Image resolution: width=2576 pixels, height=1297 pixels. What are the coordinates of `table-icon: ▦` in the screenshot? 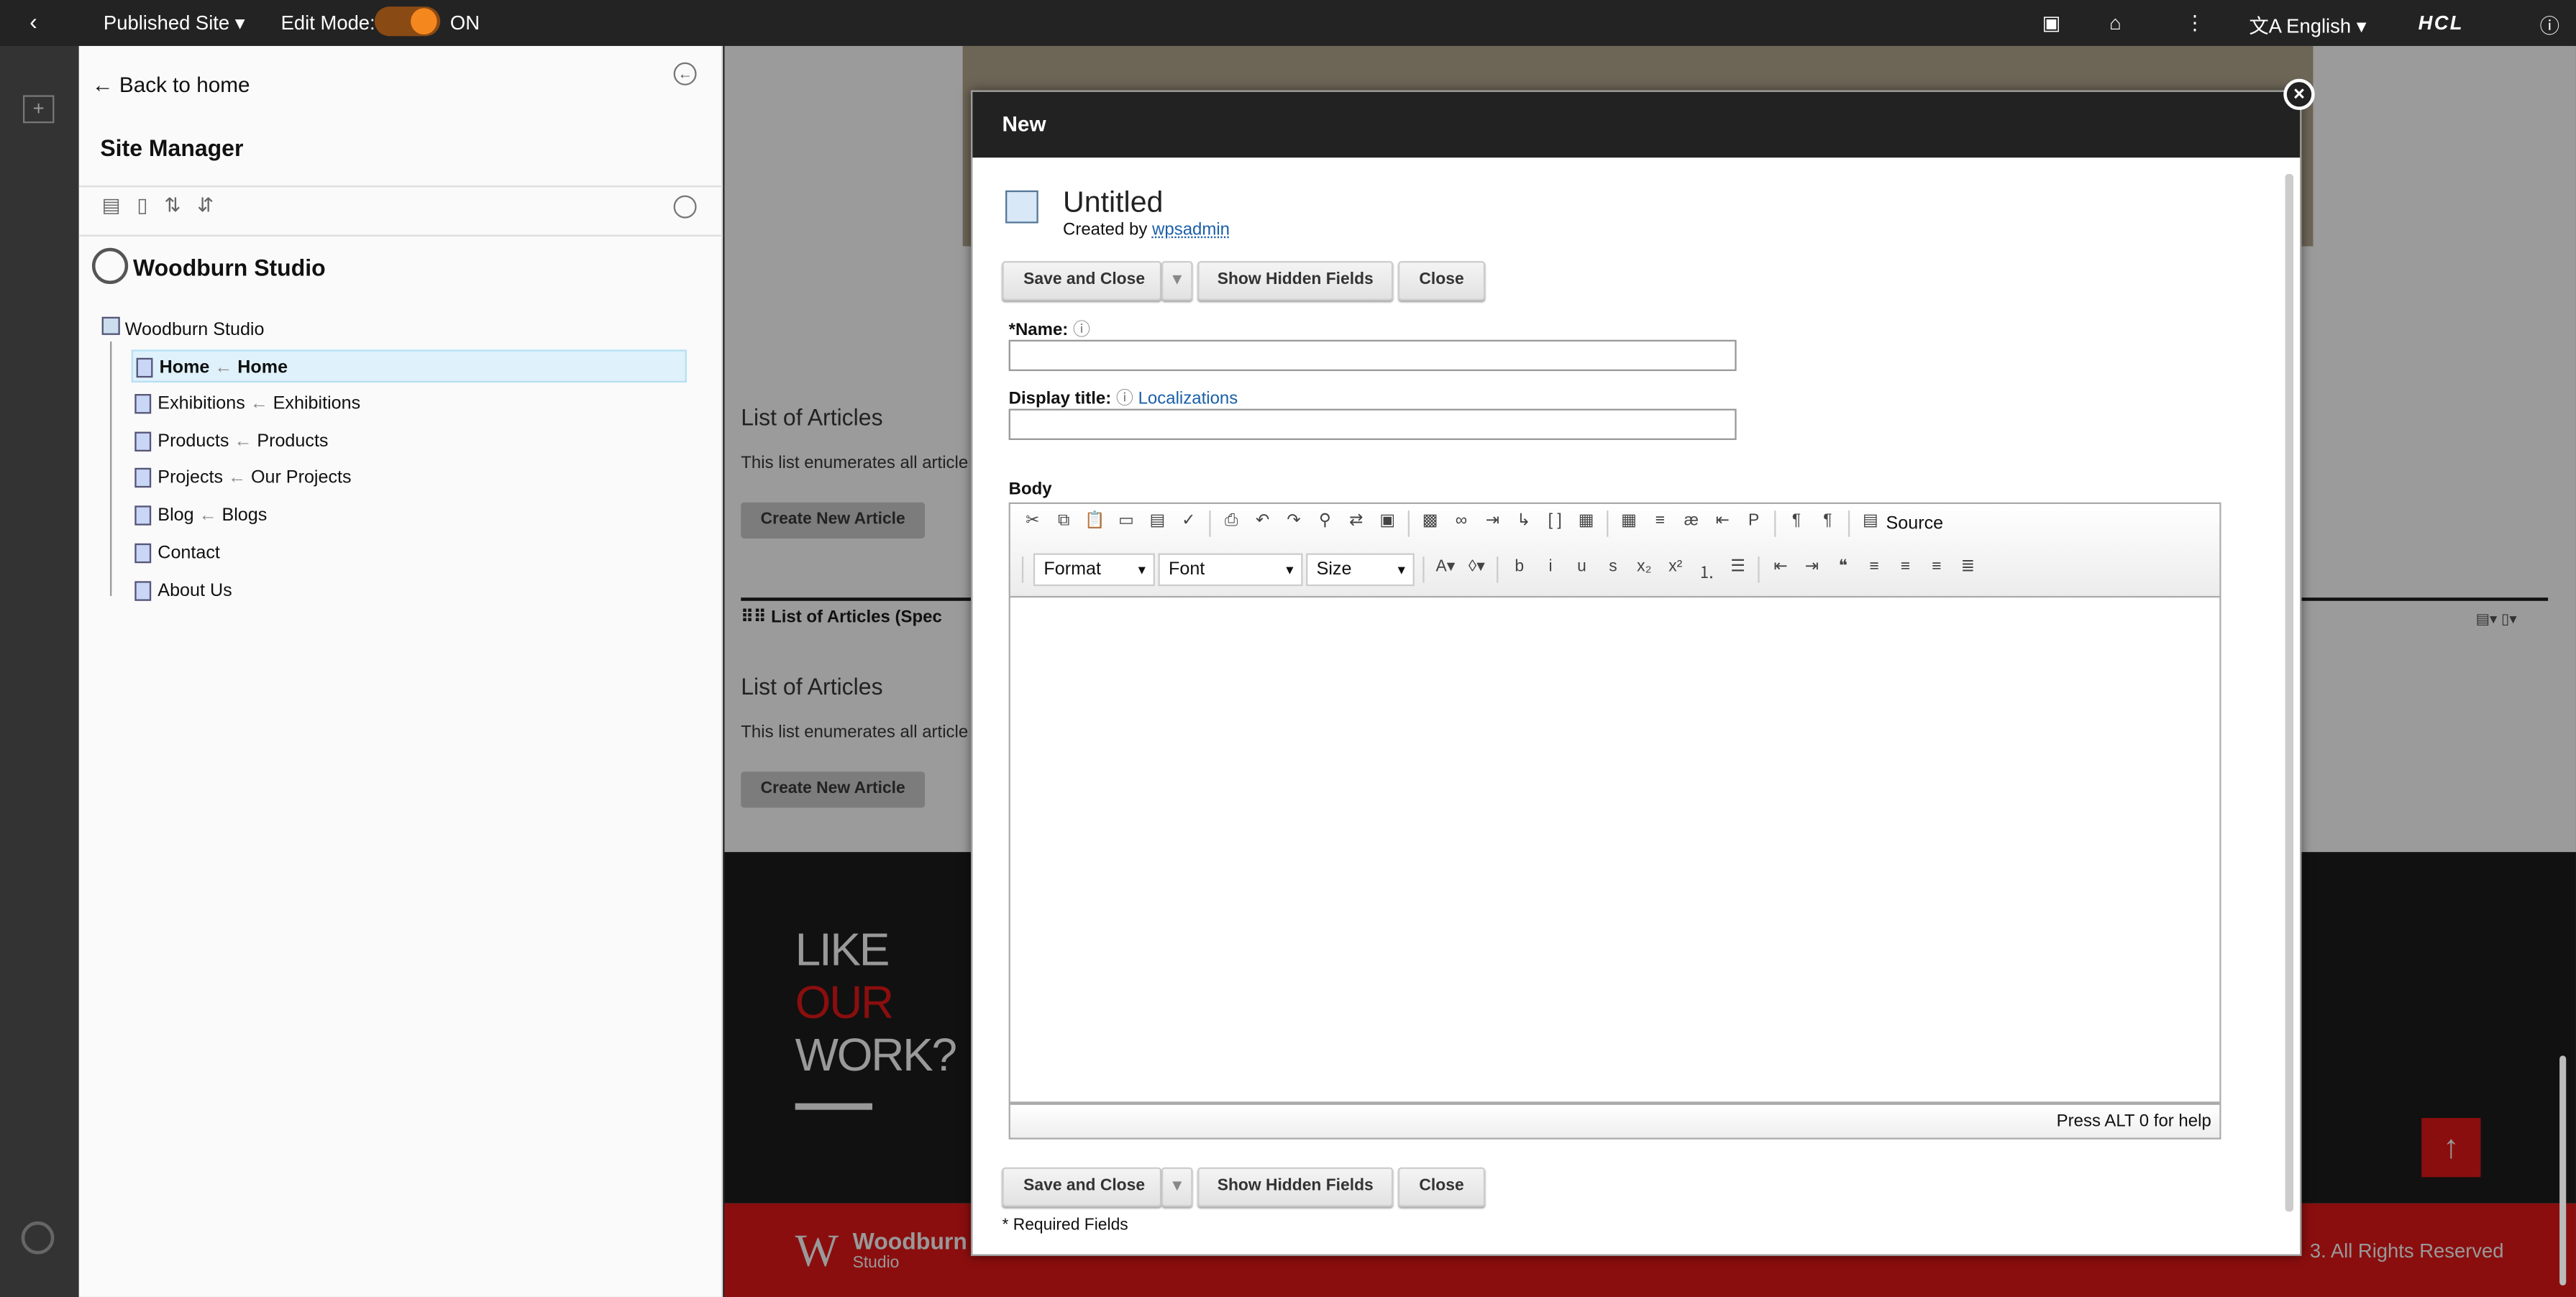 It's located at (1628, 524).